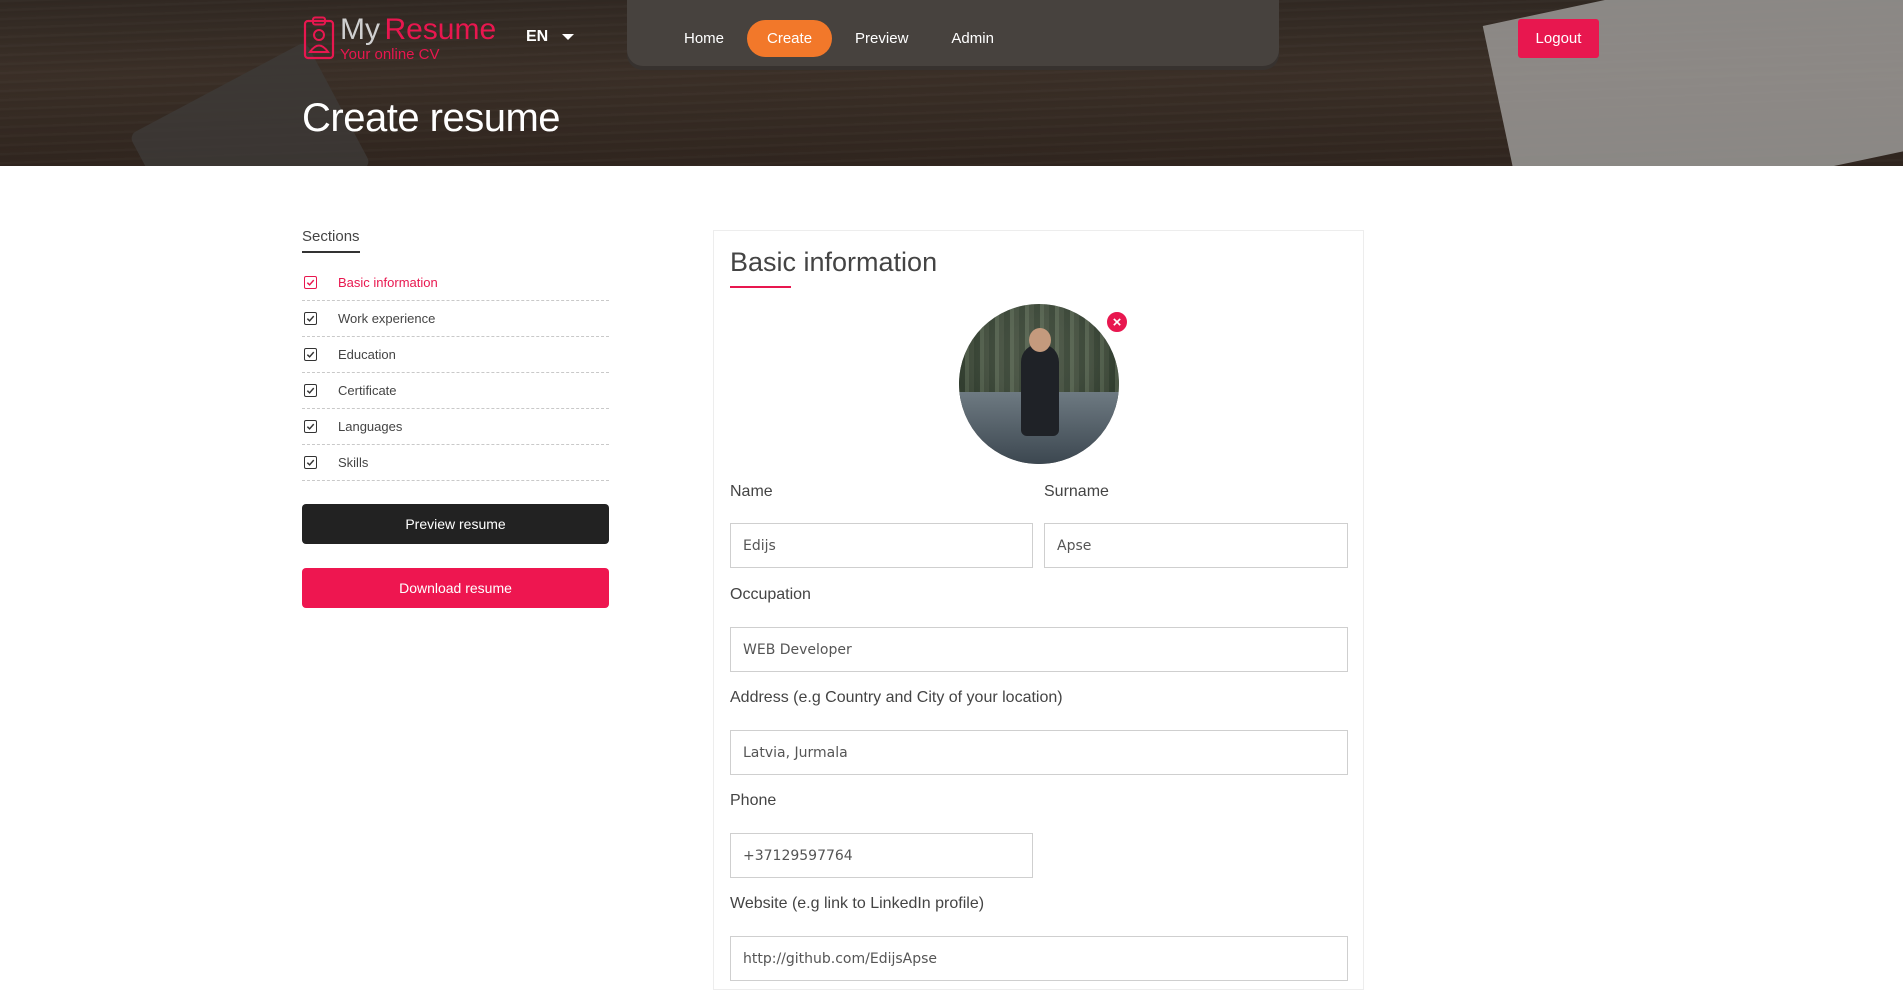 This screenshot has height=990, width=1903. What do you see at coordinates (1558, 38) in the screenshot?
I see `logout-button: Logout` at bounding box center [1558, 38].